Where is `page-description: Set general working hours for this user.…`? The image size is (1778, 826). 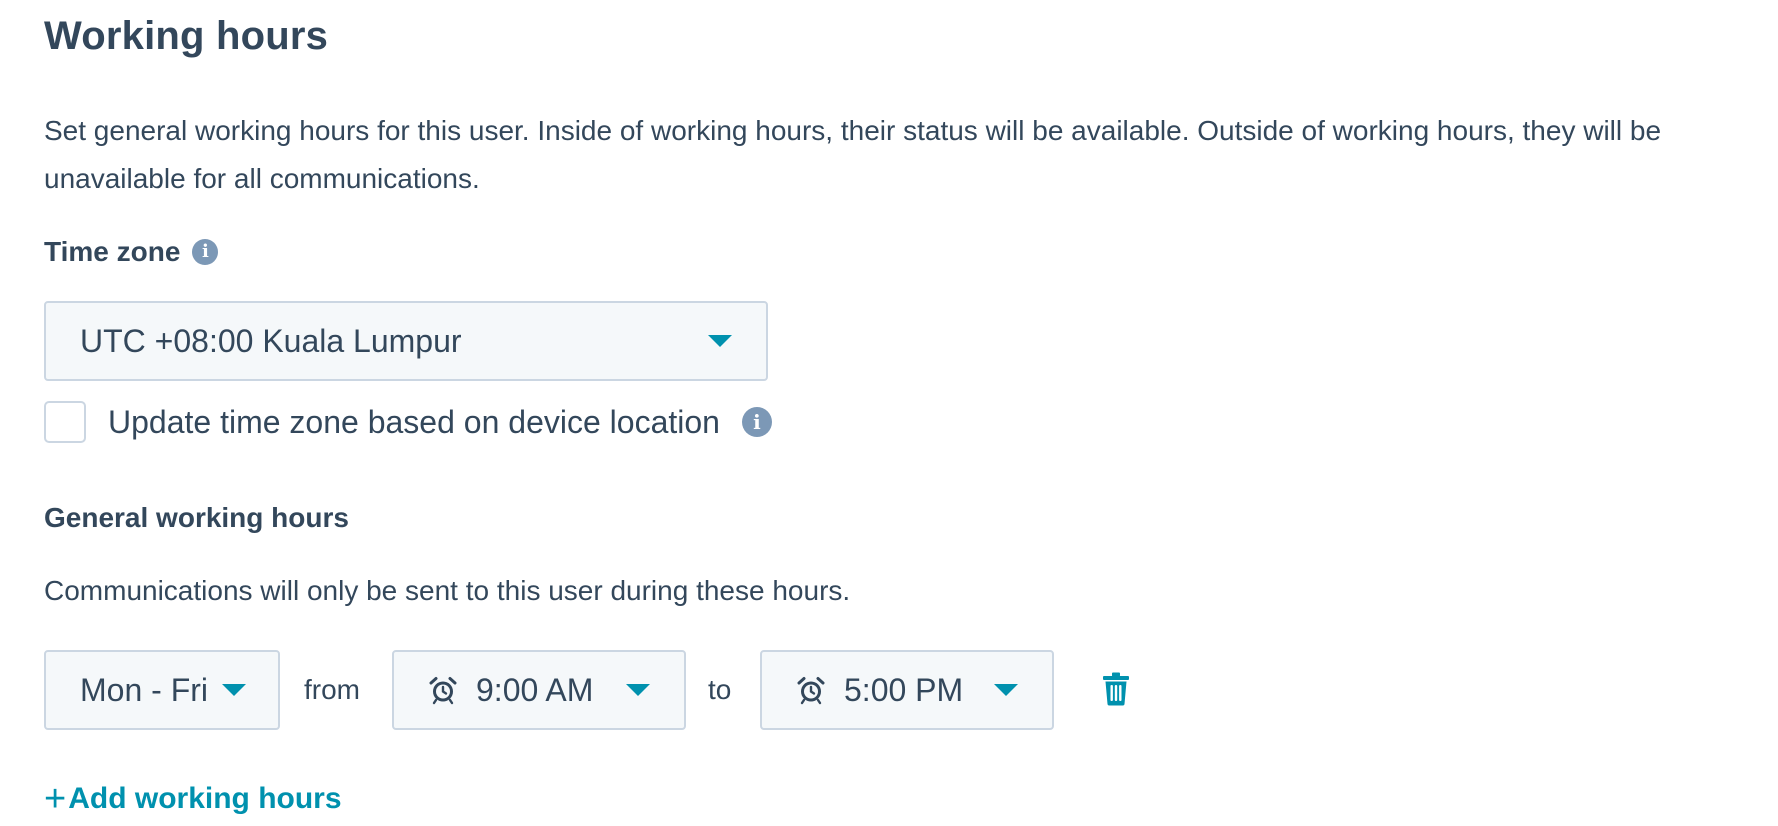
page-description: Set general working hours for this user.… is located at coordinates (853, 154).